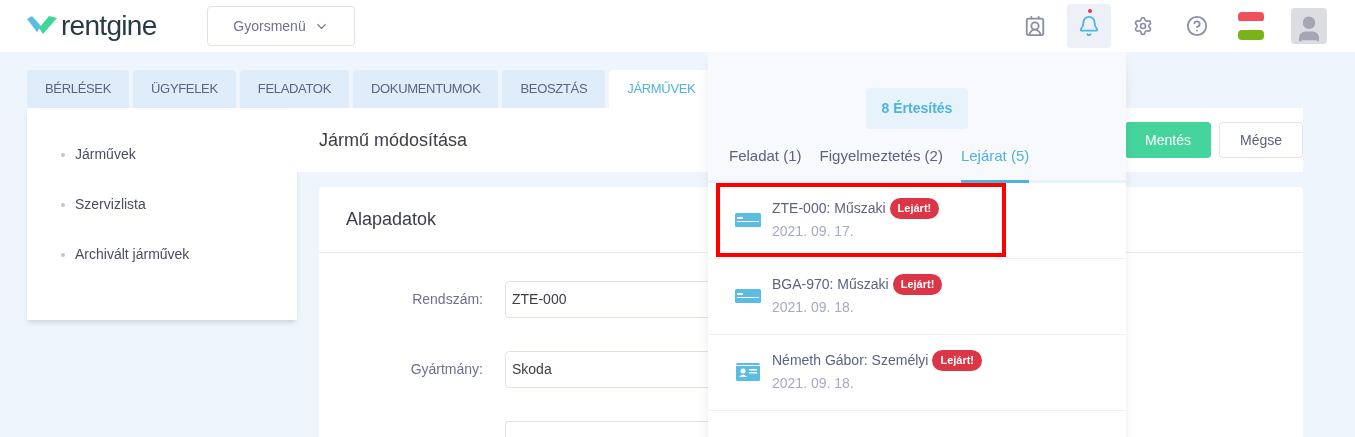 The image size is (1355, 437). I want to click on sidebar-link-text: Járművek, so click(105, 154).